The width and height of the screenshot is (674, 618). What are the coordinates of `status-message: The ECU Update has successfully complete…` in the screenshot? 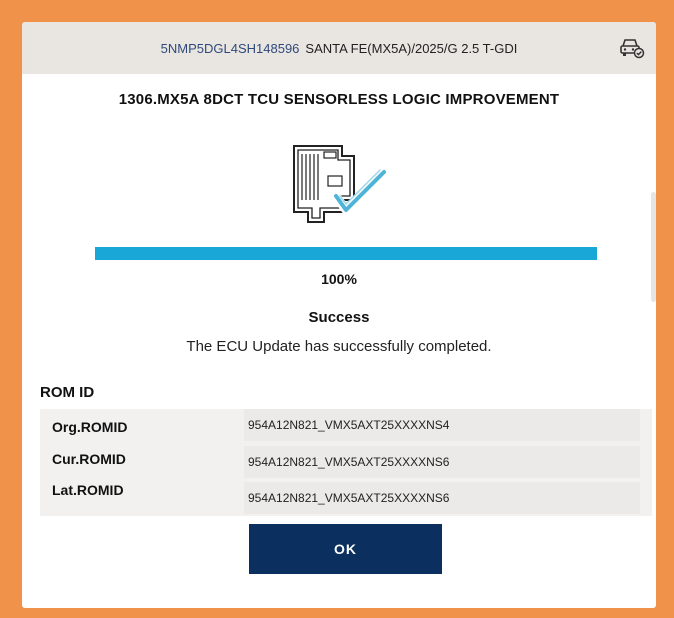 It's located at (339, 346).